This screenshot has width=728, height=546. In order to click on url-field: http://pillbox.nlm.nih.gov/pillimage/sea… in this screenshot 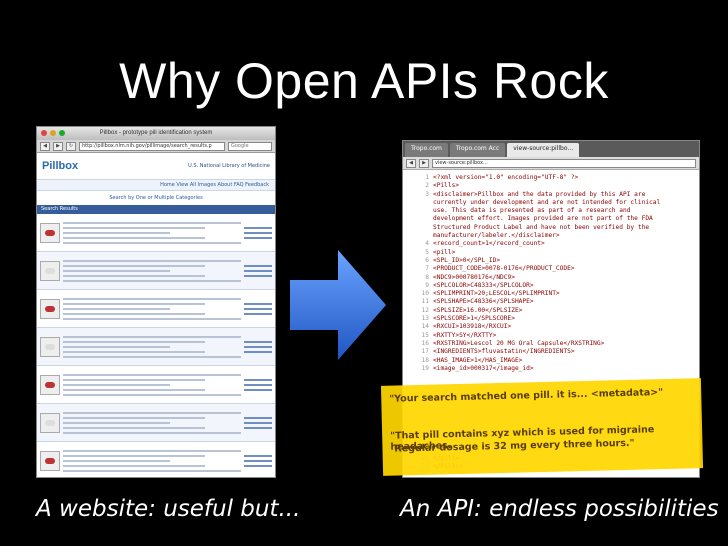, I will do `click(152, 146)`.